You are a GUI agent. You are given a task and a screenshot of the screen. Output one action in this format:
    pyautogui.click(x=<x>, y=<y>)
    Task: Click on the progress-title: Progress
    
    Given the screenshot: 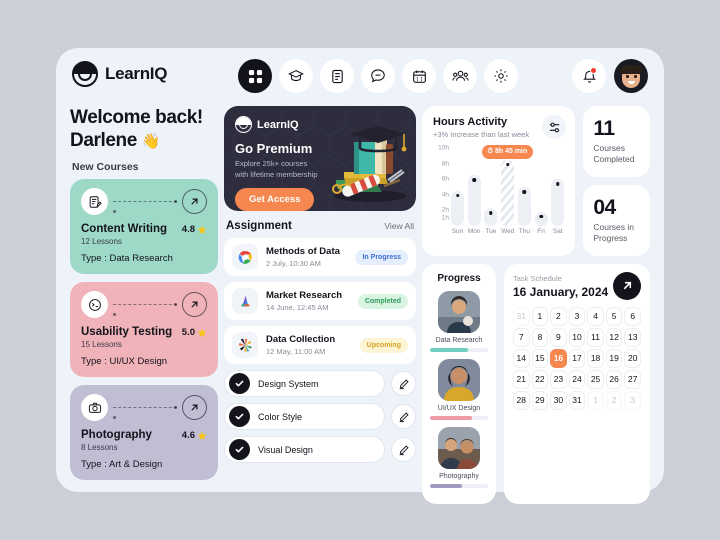 What is the action you would take?
    pyautogui.click(x=459, y=278)
    